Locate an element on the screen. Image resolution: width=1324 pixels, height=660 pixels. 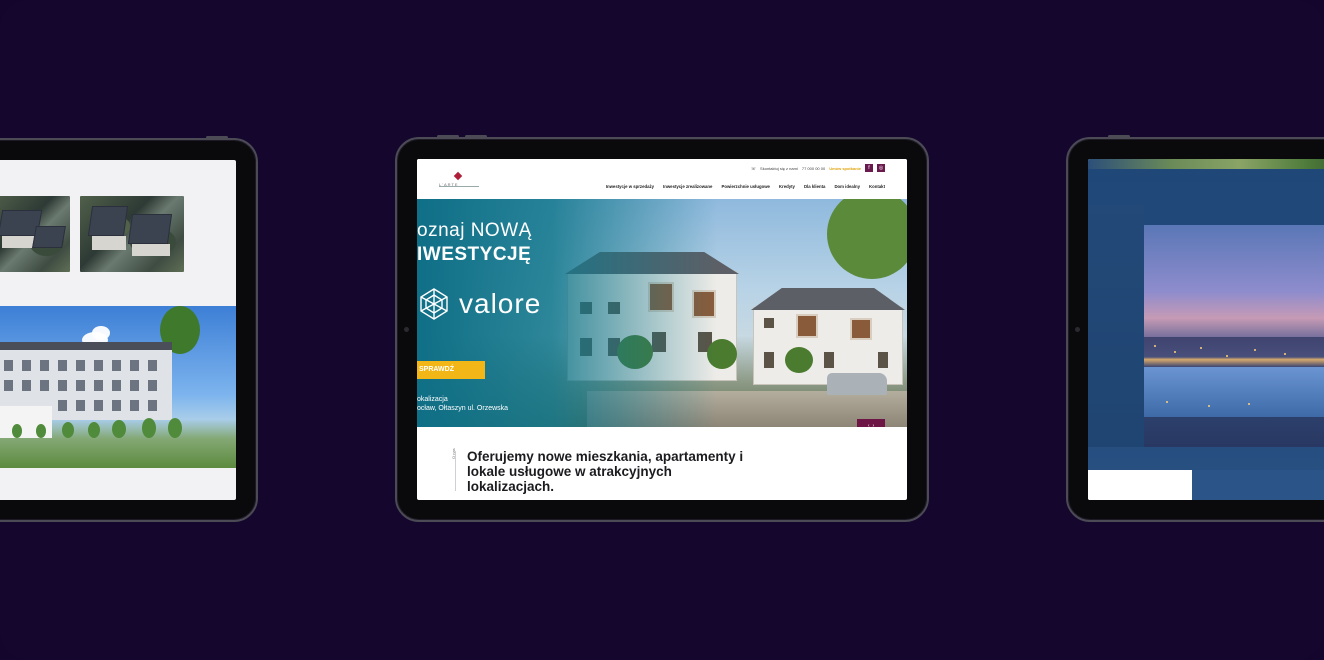
slider-controls: ‹ › is located at coordinates (871, 423).